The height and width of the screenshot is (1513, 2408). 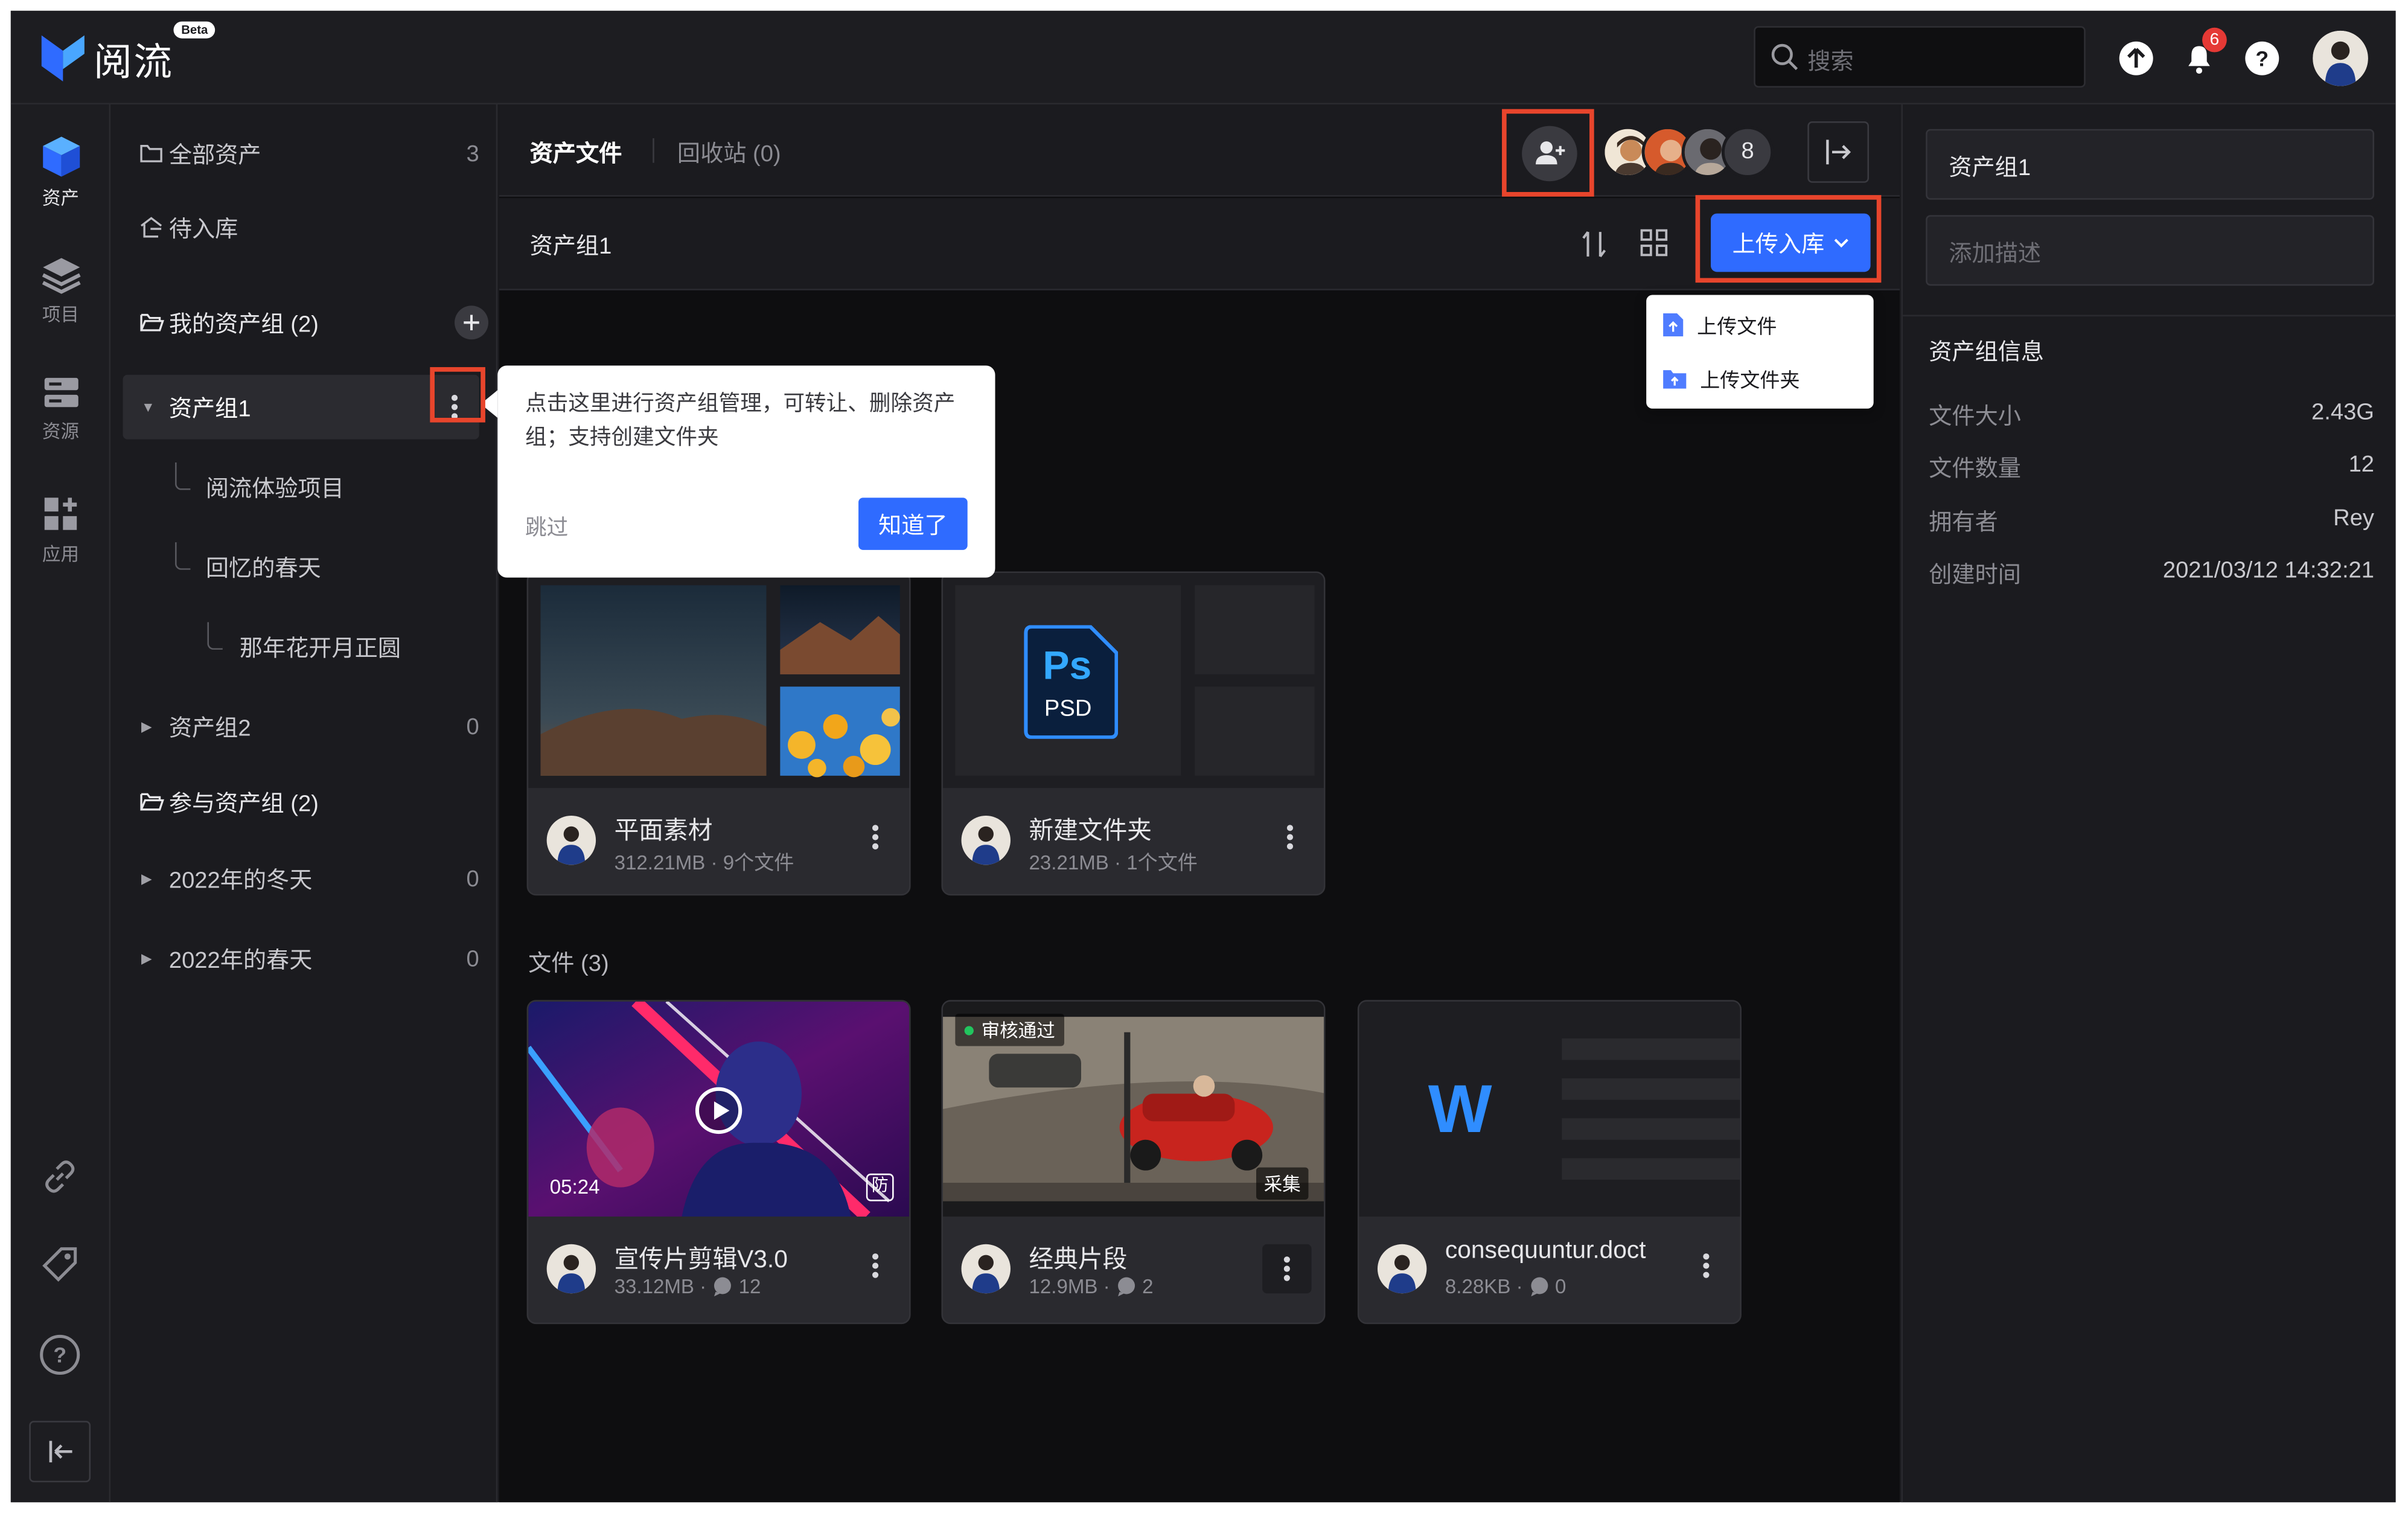 What do you see at coordinates (1747, 152) in the screenshot?
I see `member-count: 8` at bounding box center [1747, 152].